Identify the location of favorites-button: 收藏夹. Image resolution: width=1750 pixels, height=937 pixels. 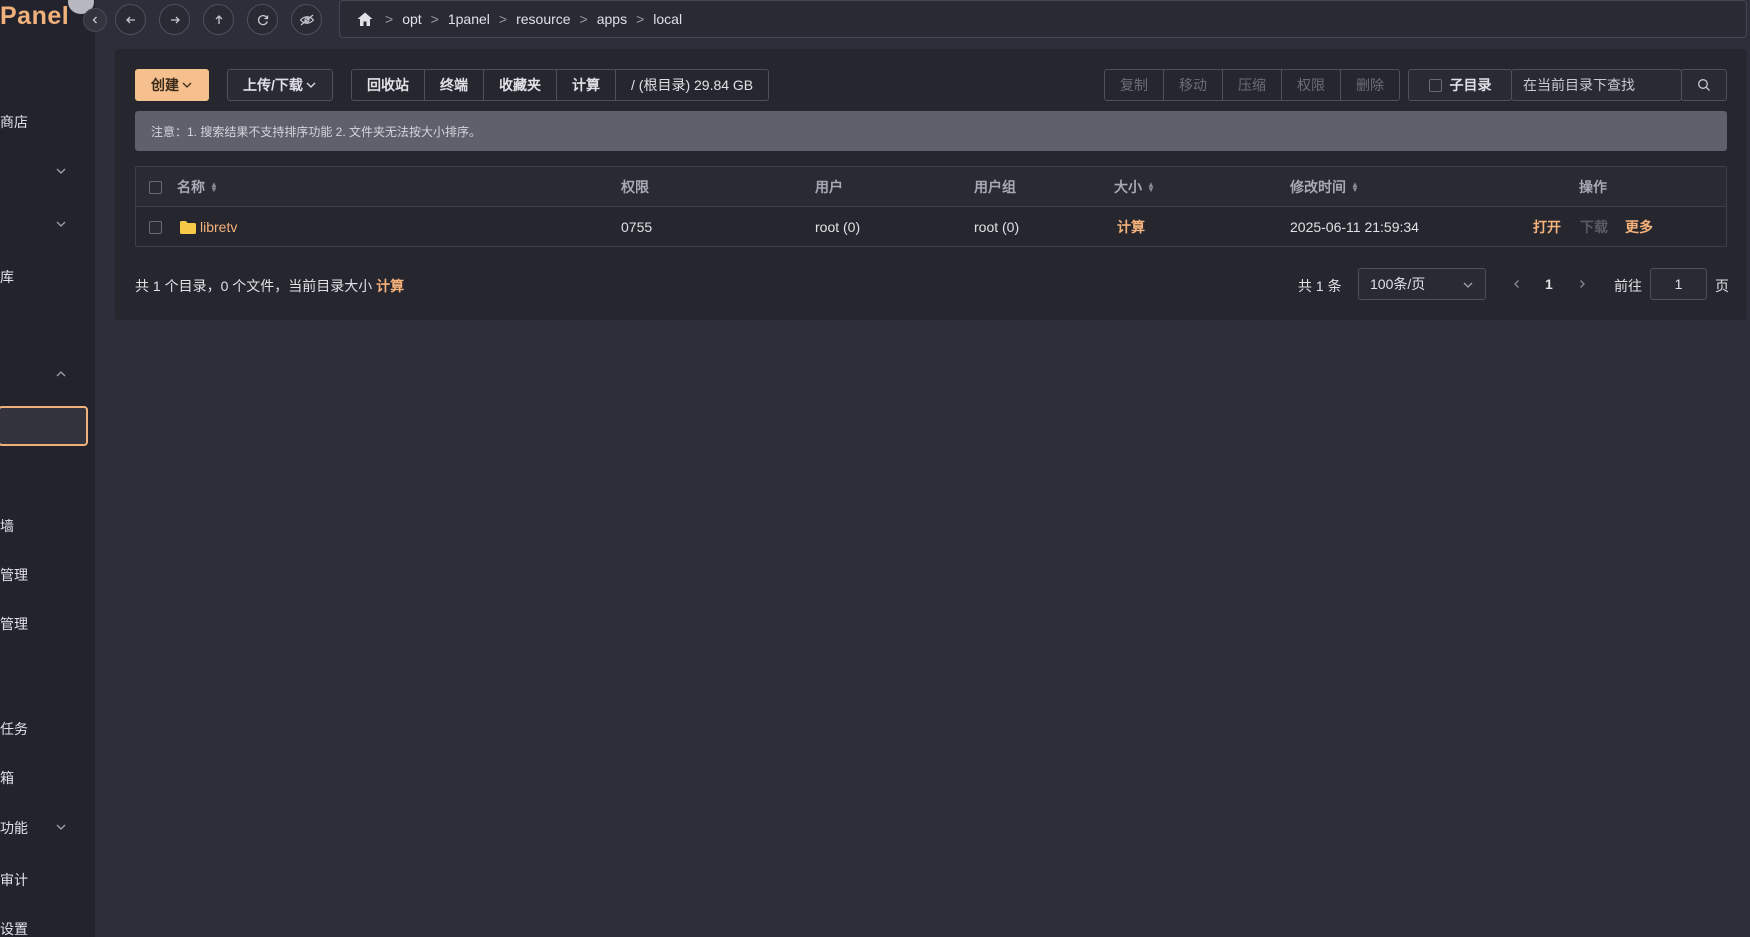
(520, 85).